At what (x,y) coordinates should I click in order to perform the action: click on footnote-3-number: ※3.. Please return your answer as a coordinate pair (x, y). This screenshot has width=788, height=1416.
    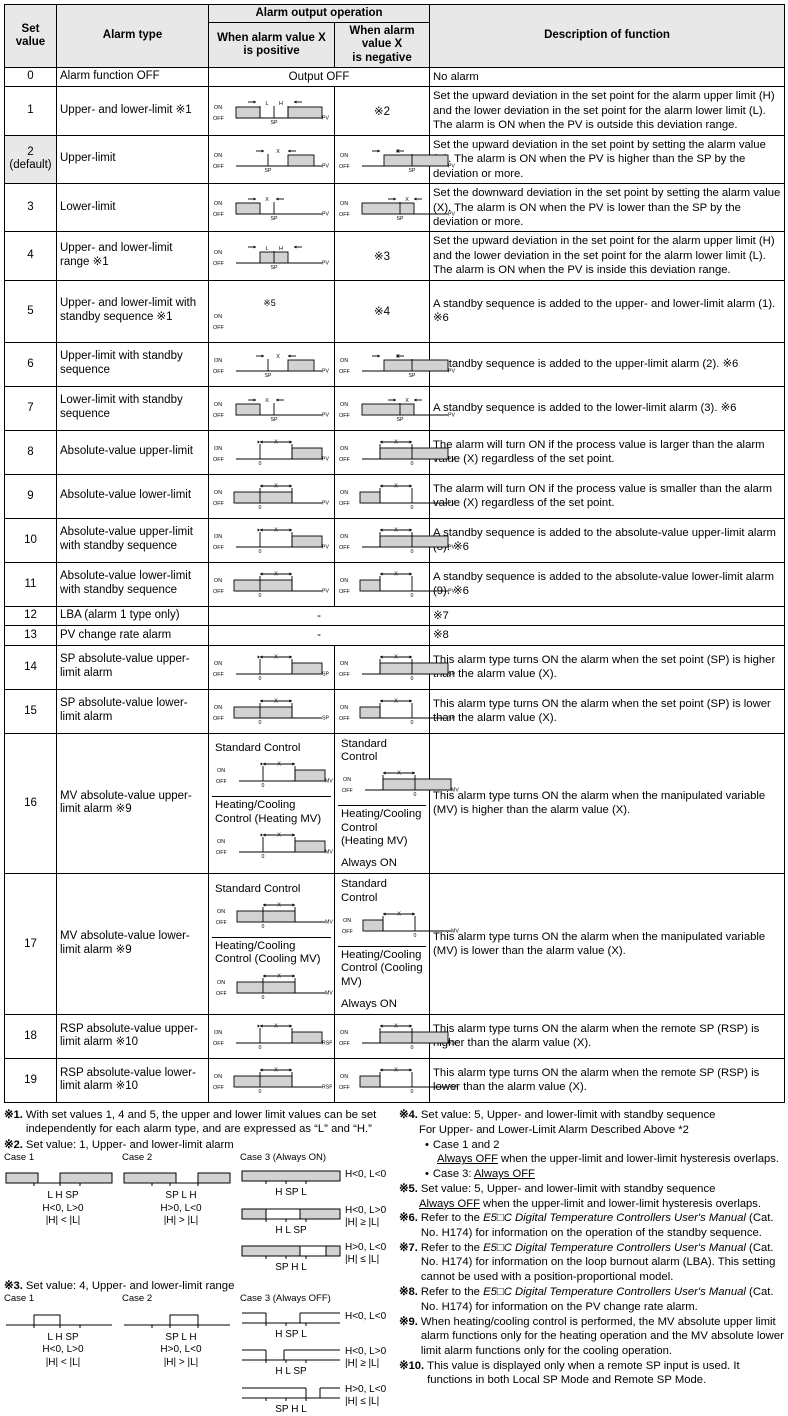
    Looking at the image, I should click on (13, 1285).